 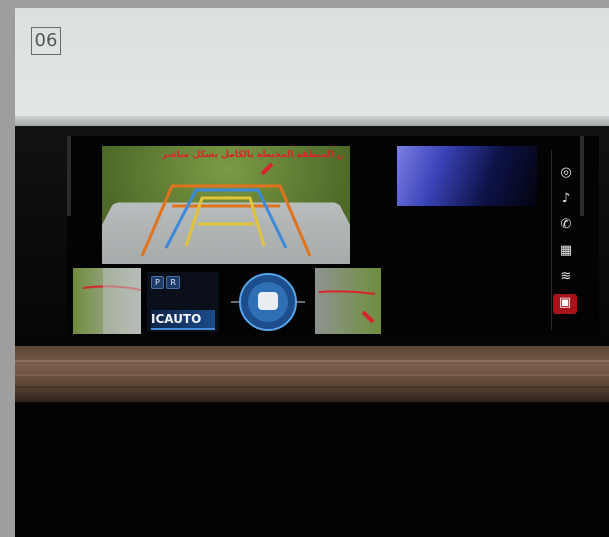 I want to click on page-number: 06, so click(x=46, y=41).